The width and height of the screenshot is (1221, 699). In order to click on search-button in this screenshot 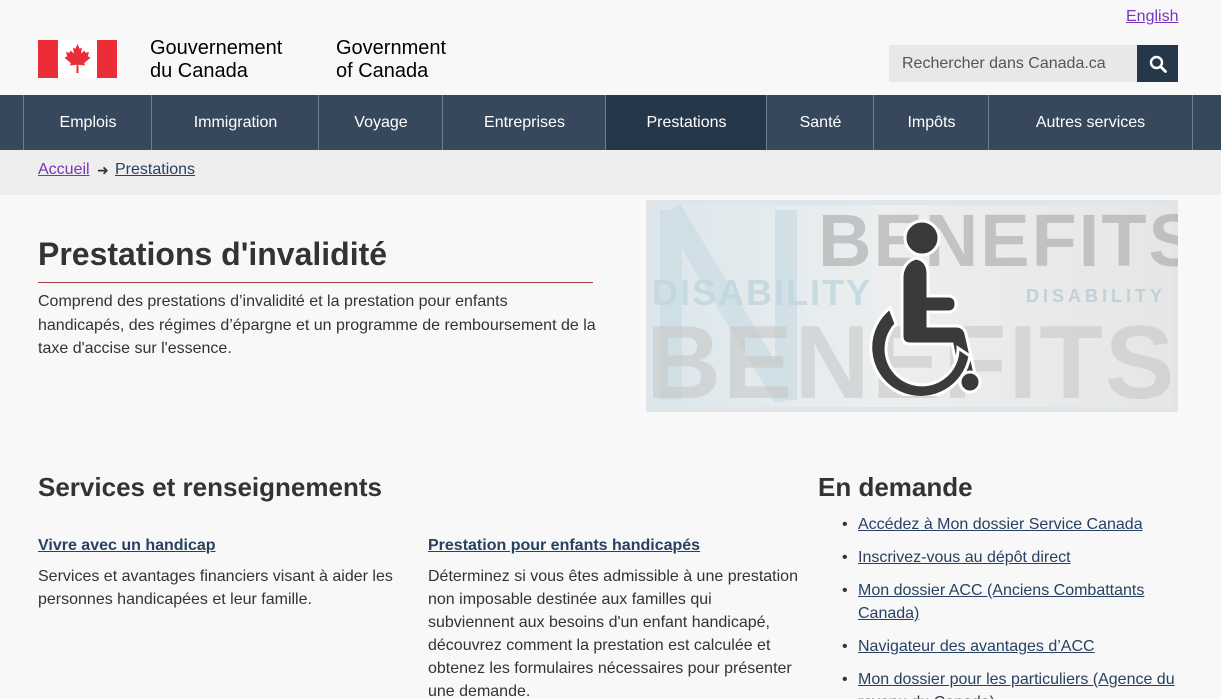, I will do `click(1157, 63)`.